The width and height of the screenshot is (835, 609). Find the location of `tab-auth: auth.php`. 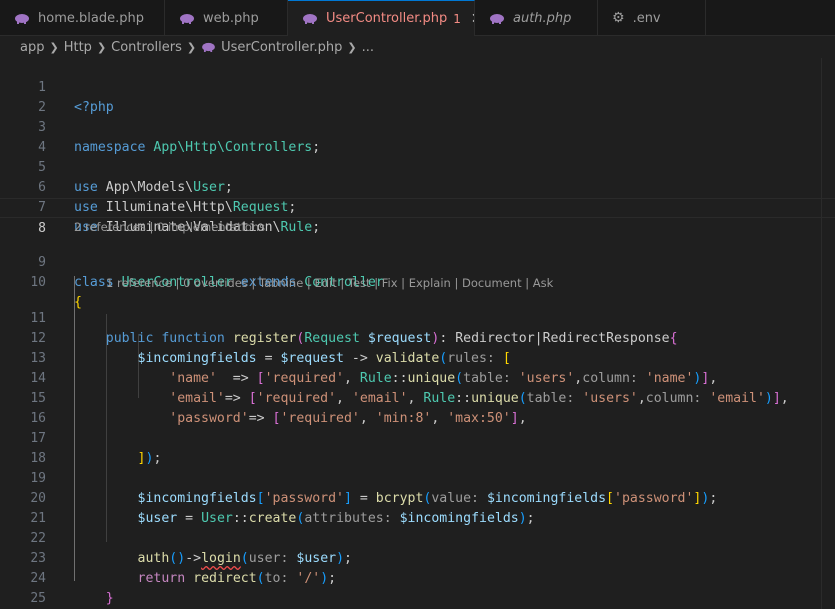

tab-auth: auth.php is located at coordinates (536, 18).